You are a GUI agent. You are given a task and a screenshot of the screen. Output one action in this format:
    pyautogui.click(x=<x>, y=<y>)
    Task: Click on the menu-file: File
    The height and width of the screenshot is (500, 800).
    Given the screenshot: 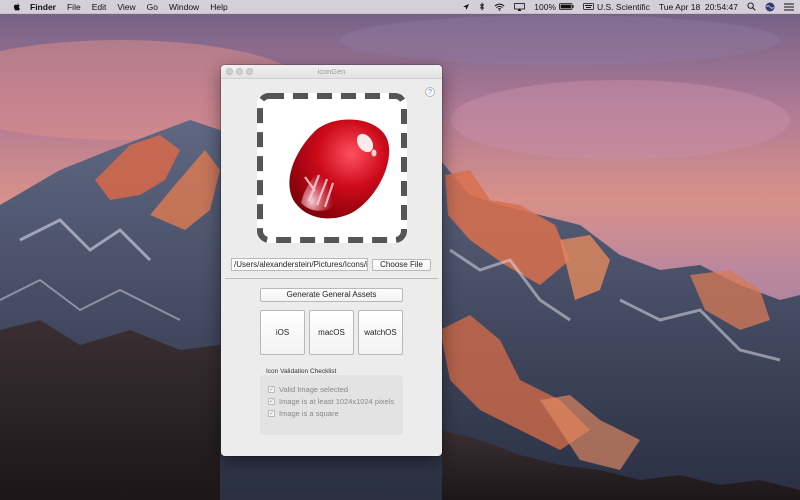 What is the action you would take?
    pyautogui.click(x=74, y=7)
    